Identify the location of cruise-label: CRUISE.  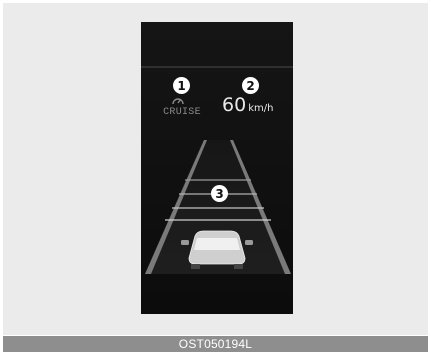
(182, 112).